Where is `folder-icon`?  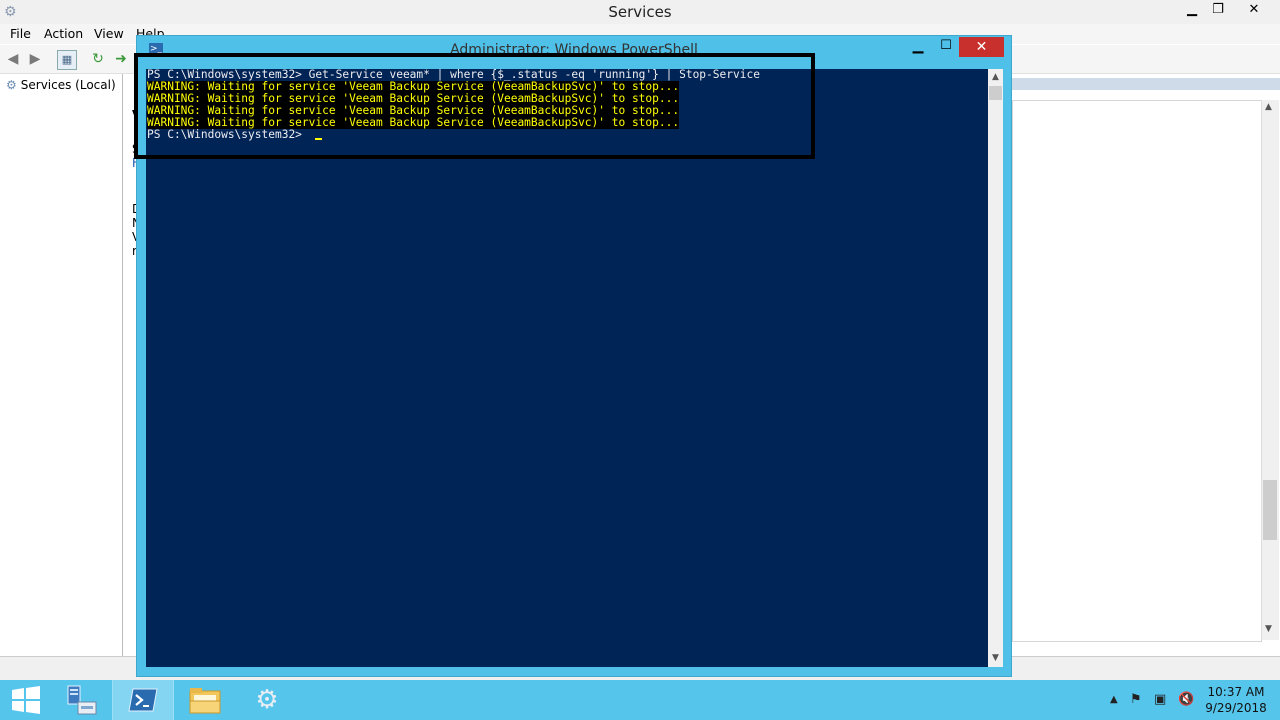
folder-icon is located at coordinates (205, 701).